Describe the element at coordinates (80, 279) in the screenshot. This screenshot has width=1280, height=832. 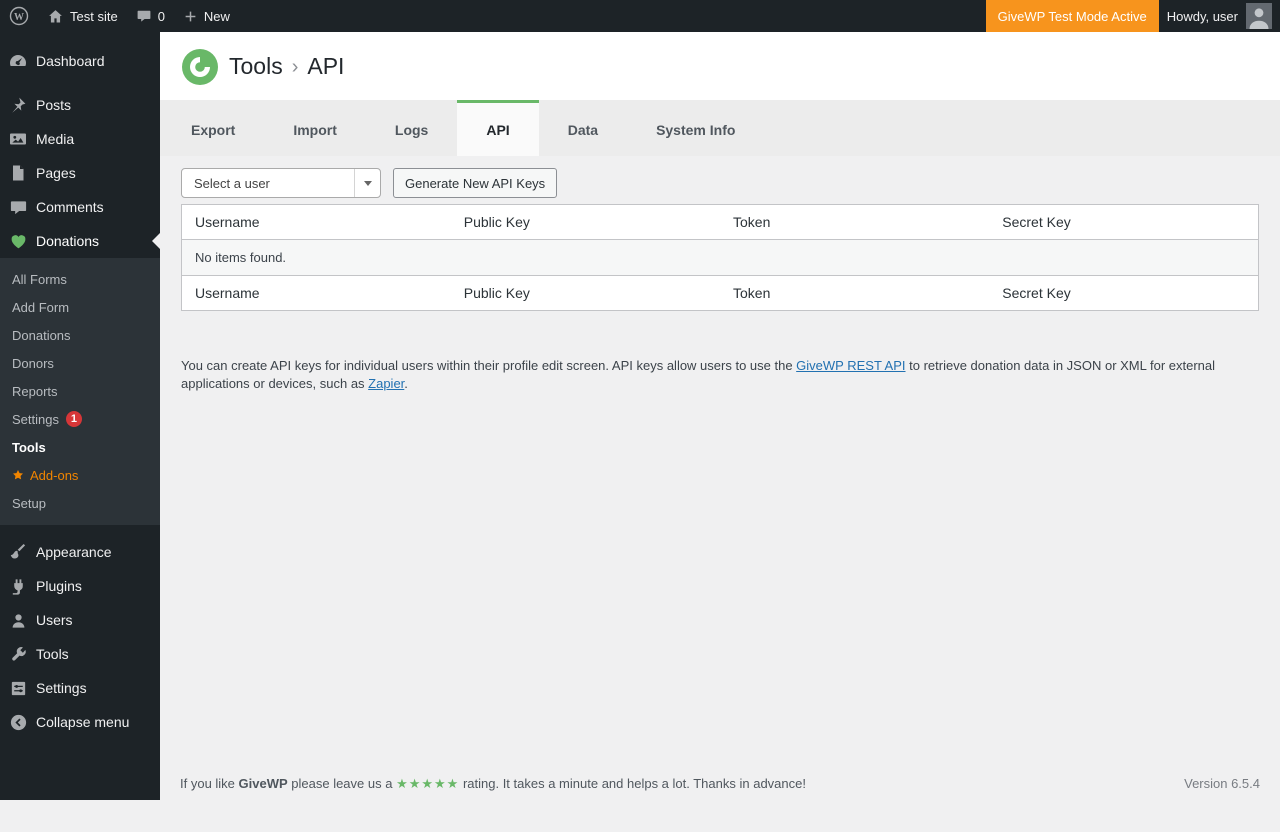
I see `submenu-item-all-forms: All Forms` at that location.